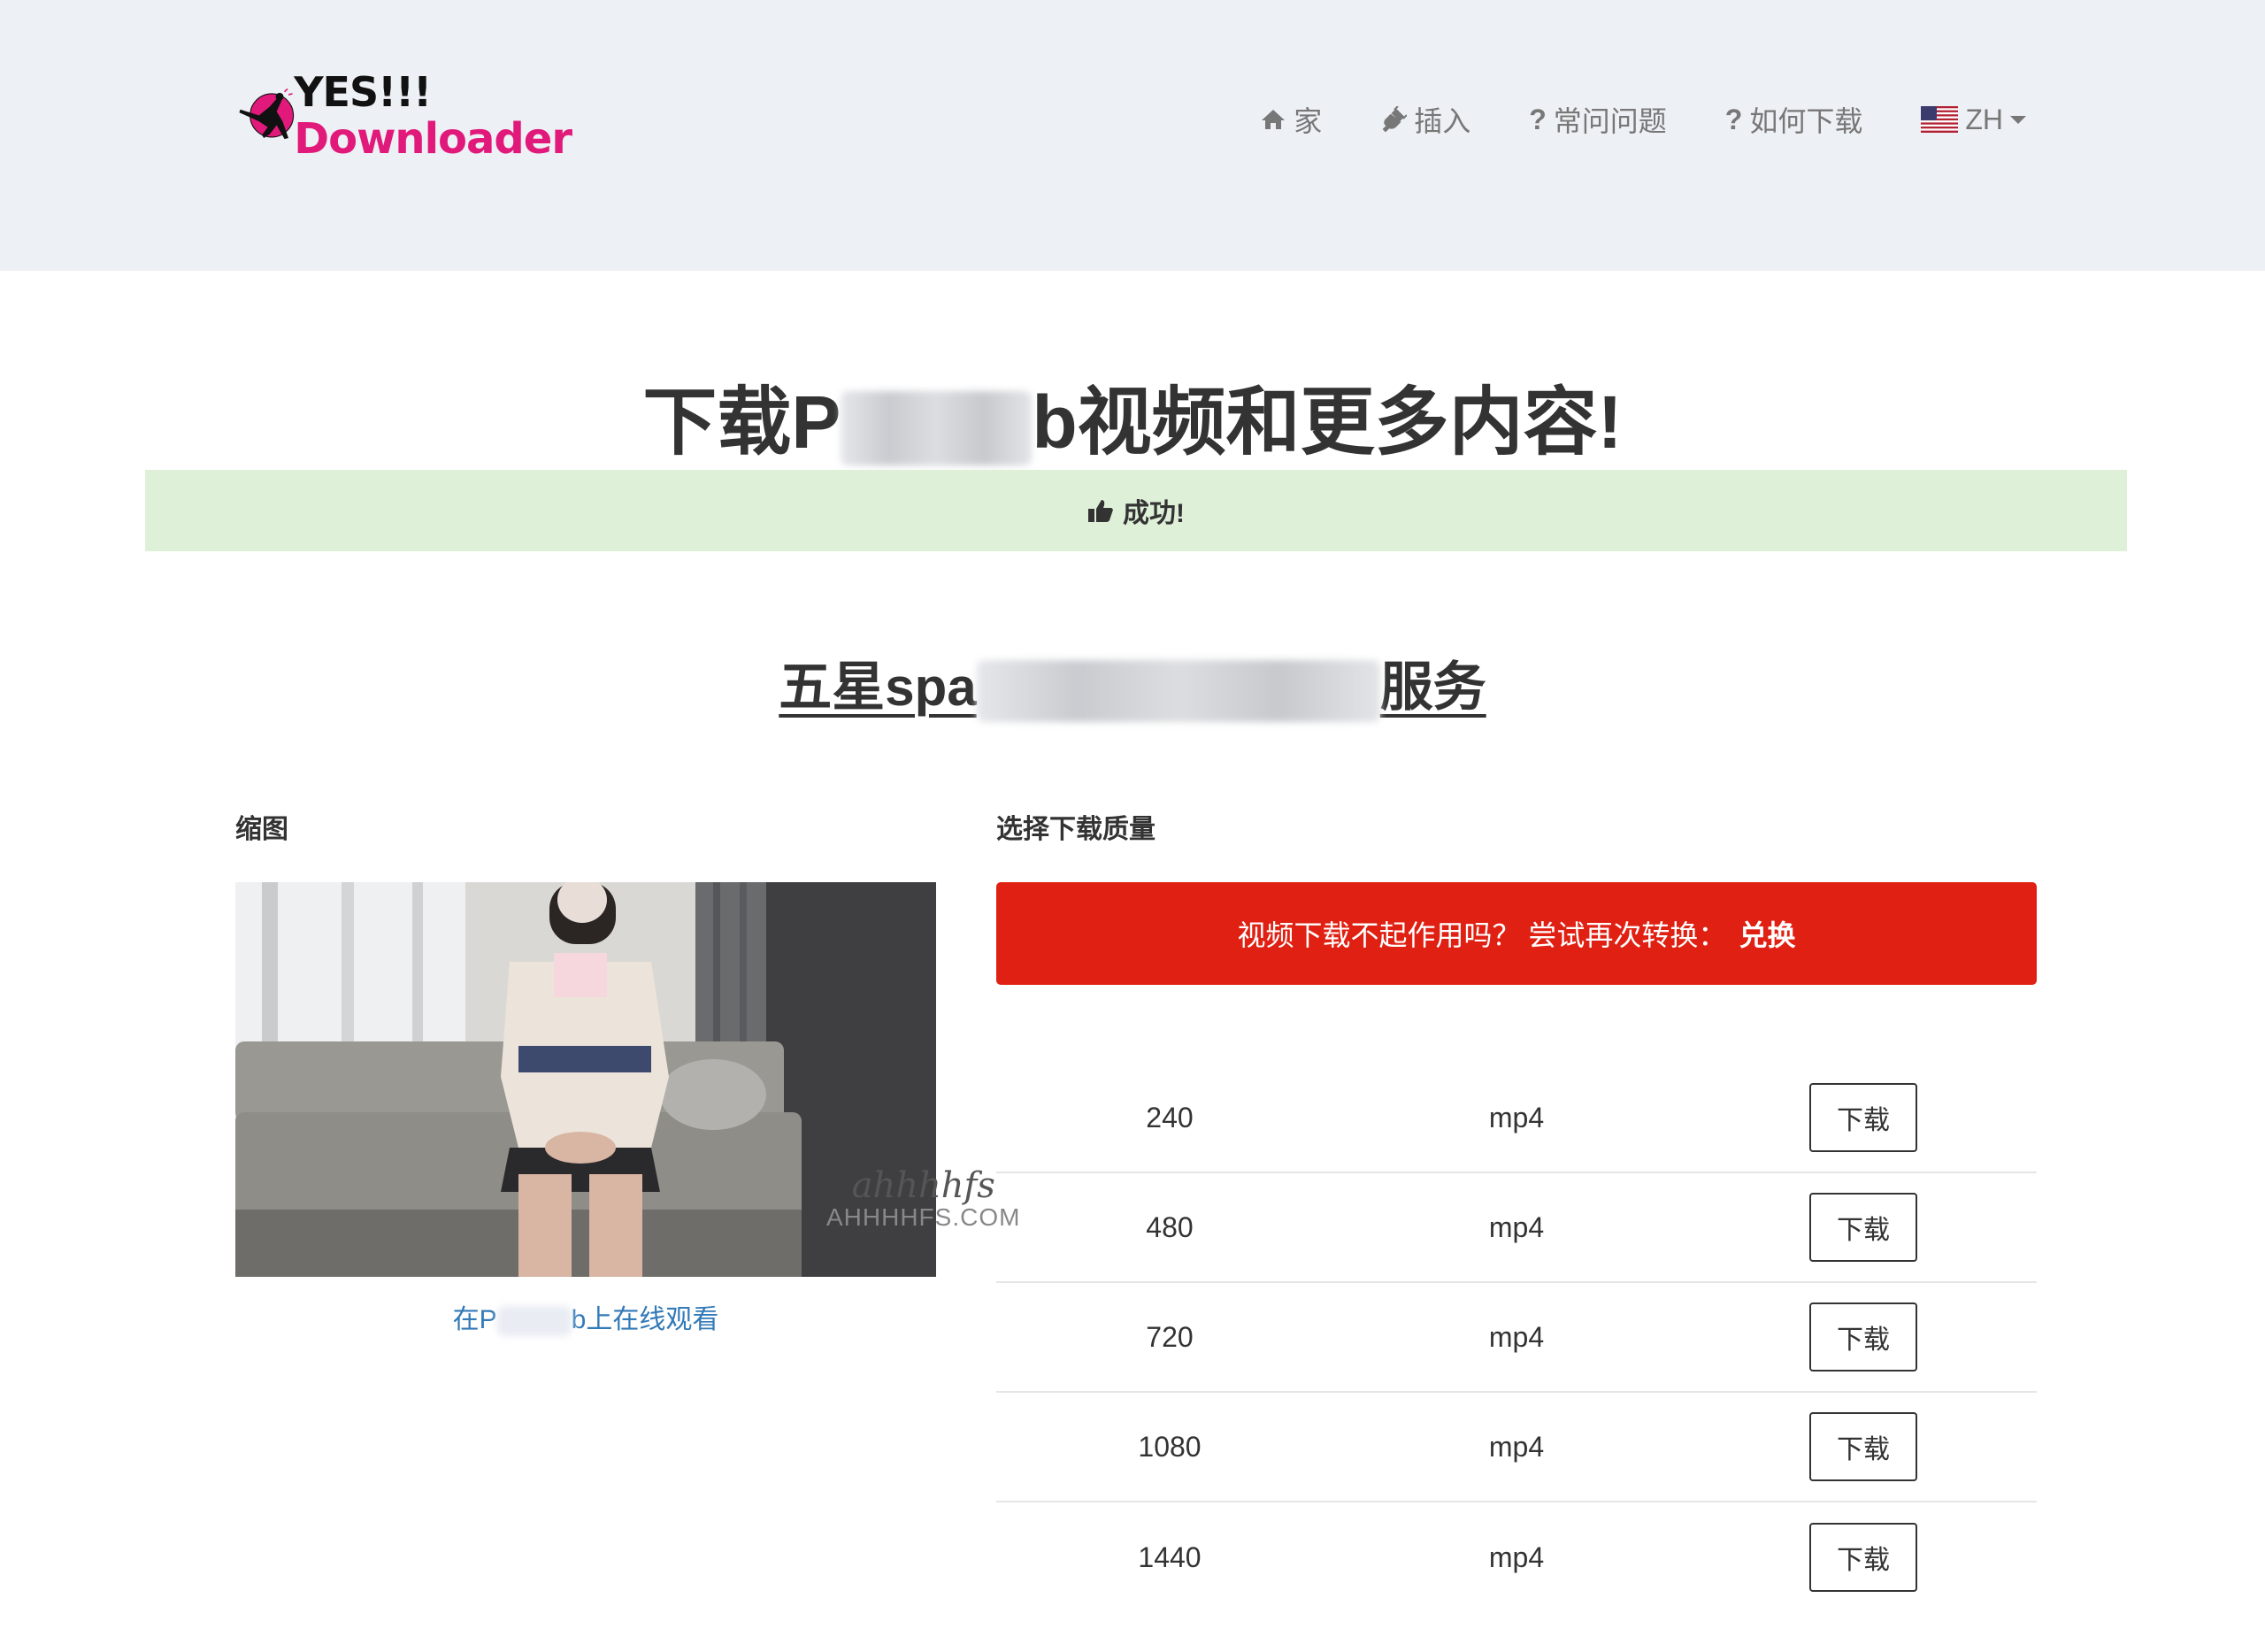 The image size is (2265, 1652). I want to click on quality-cell: 1080, so click(1170, 1446).